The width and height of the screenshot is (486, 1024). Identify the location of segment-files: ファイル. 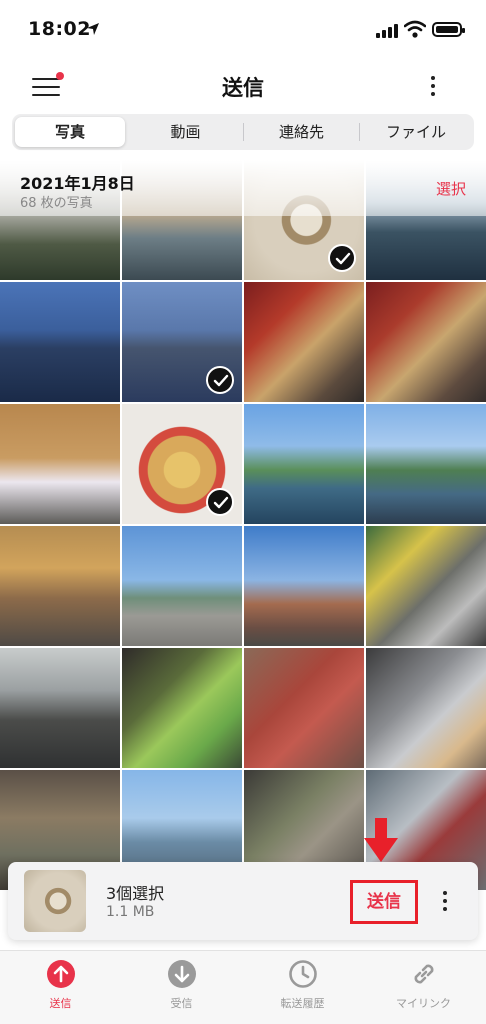
(416, 132).